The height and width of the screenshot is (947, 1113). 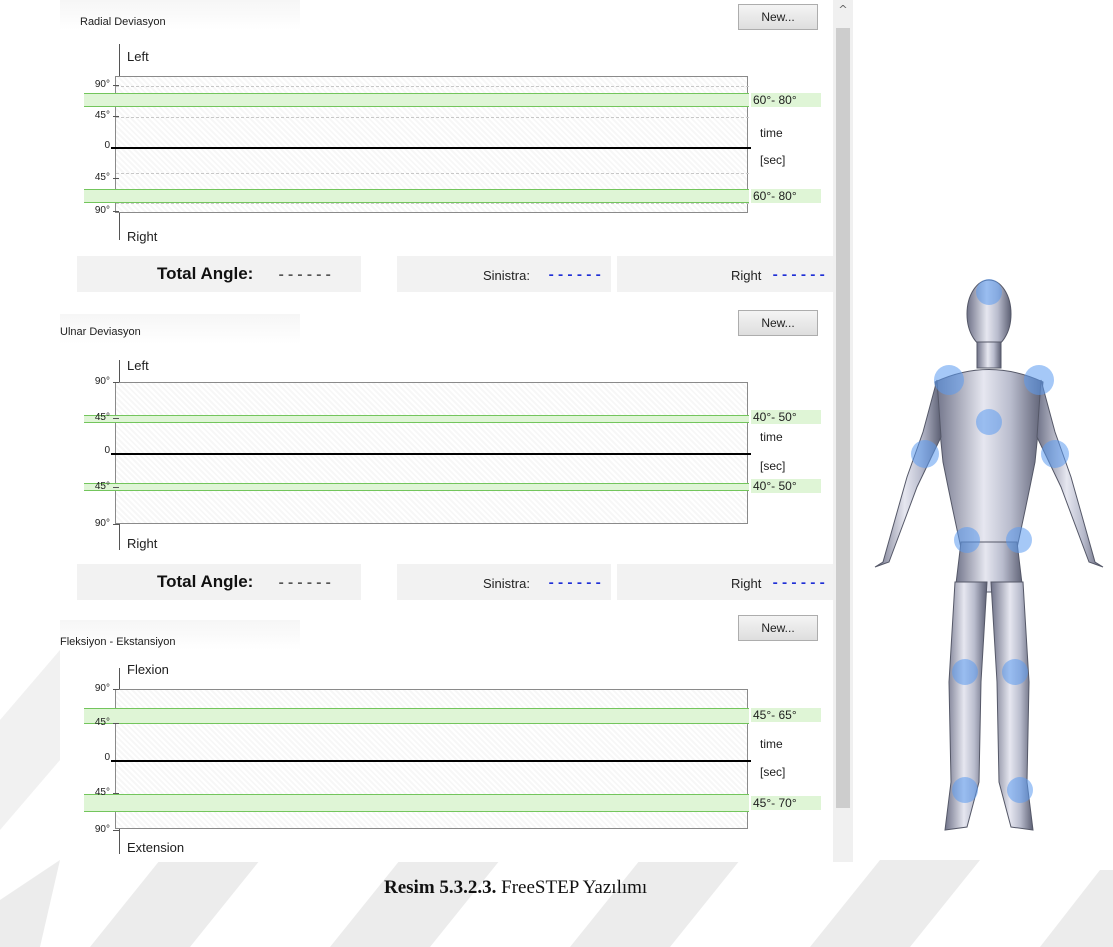 I want to click on lower-range-label: 40°- 50°, so click(x=786, y=486).